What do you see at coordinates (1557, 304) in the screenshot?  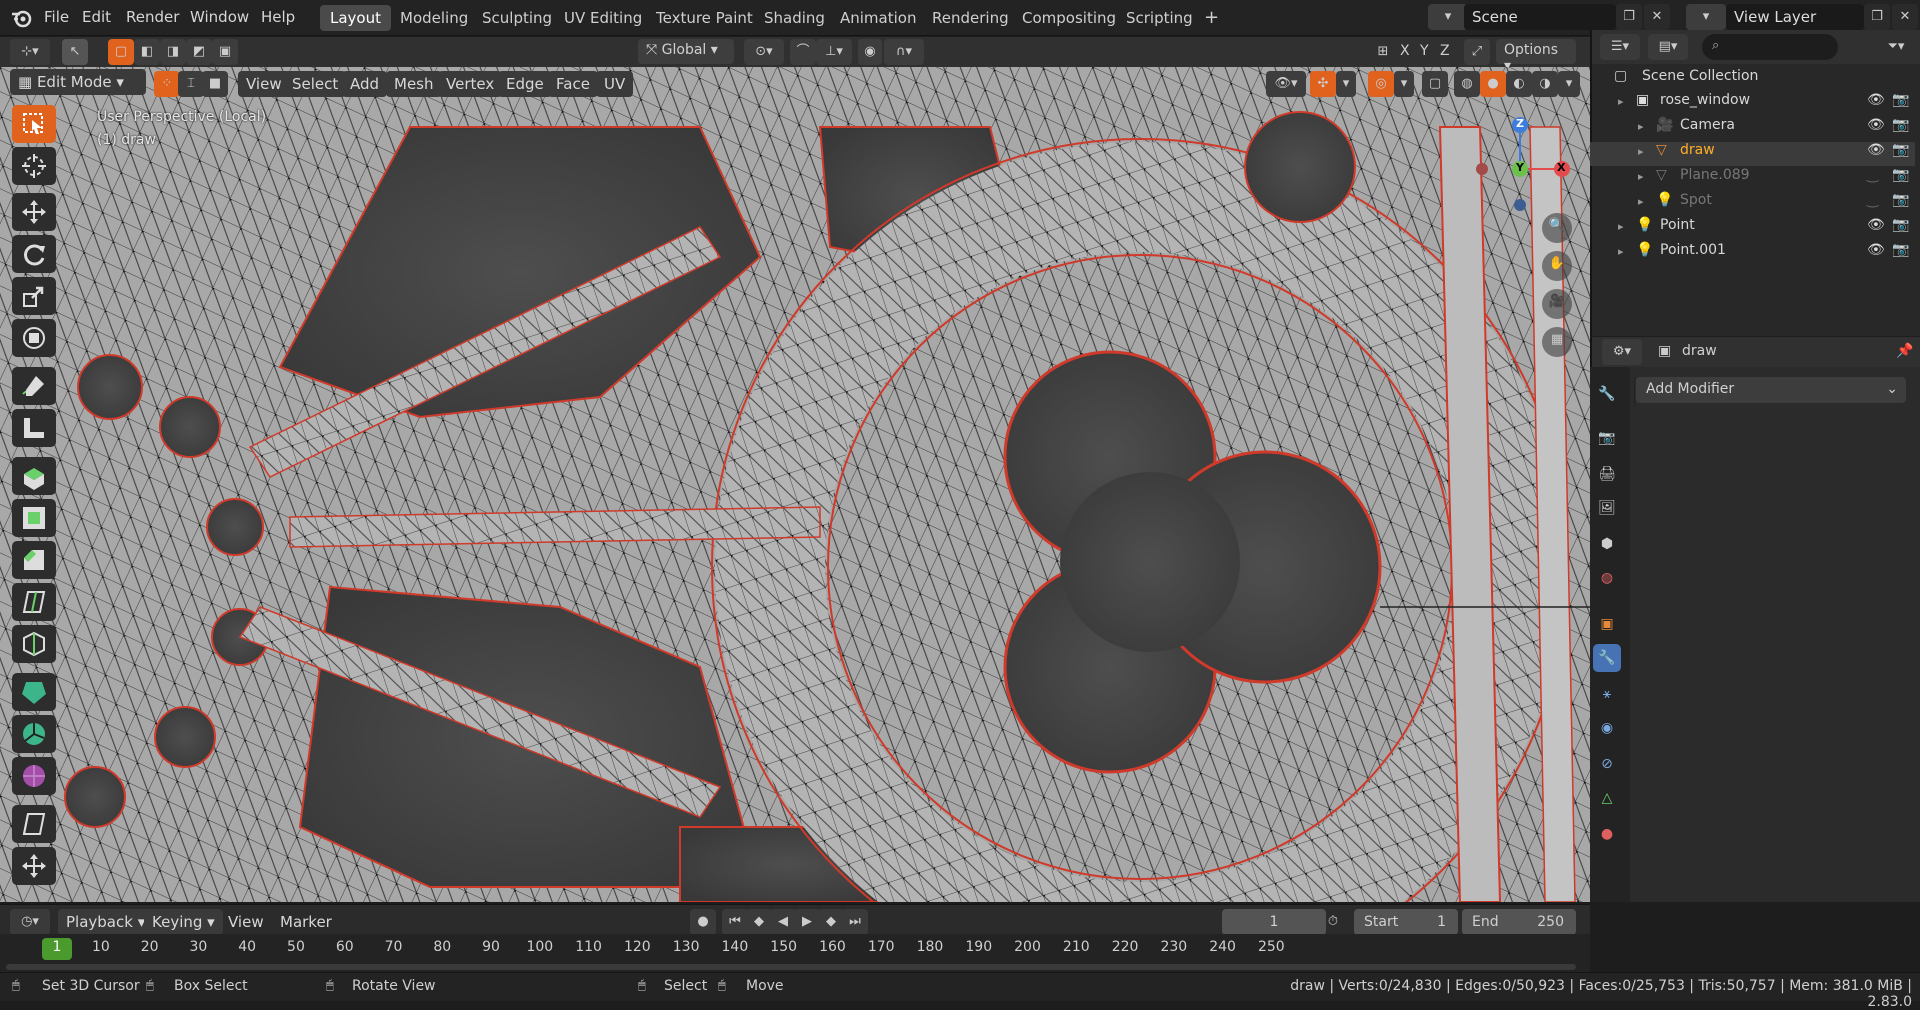 I see `camera-view-icon: 🎥` at bounding box center [1557, 304].